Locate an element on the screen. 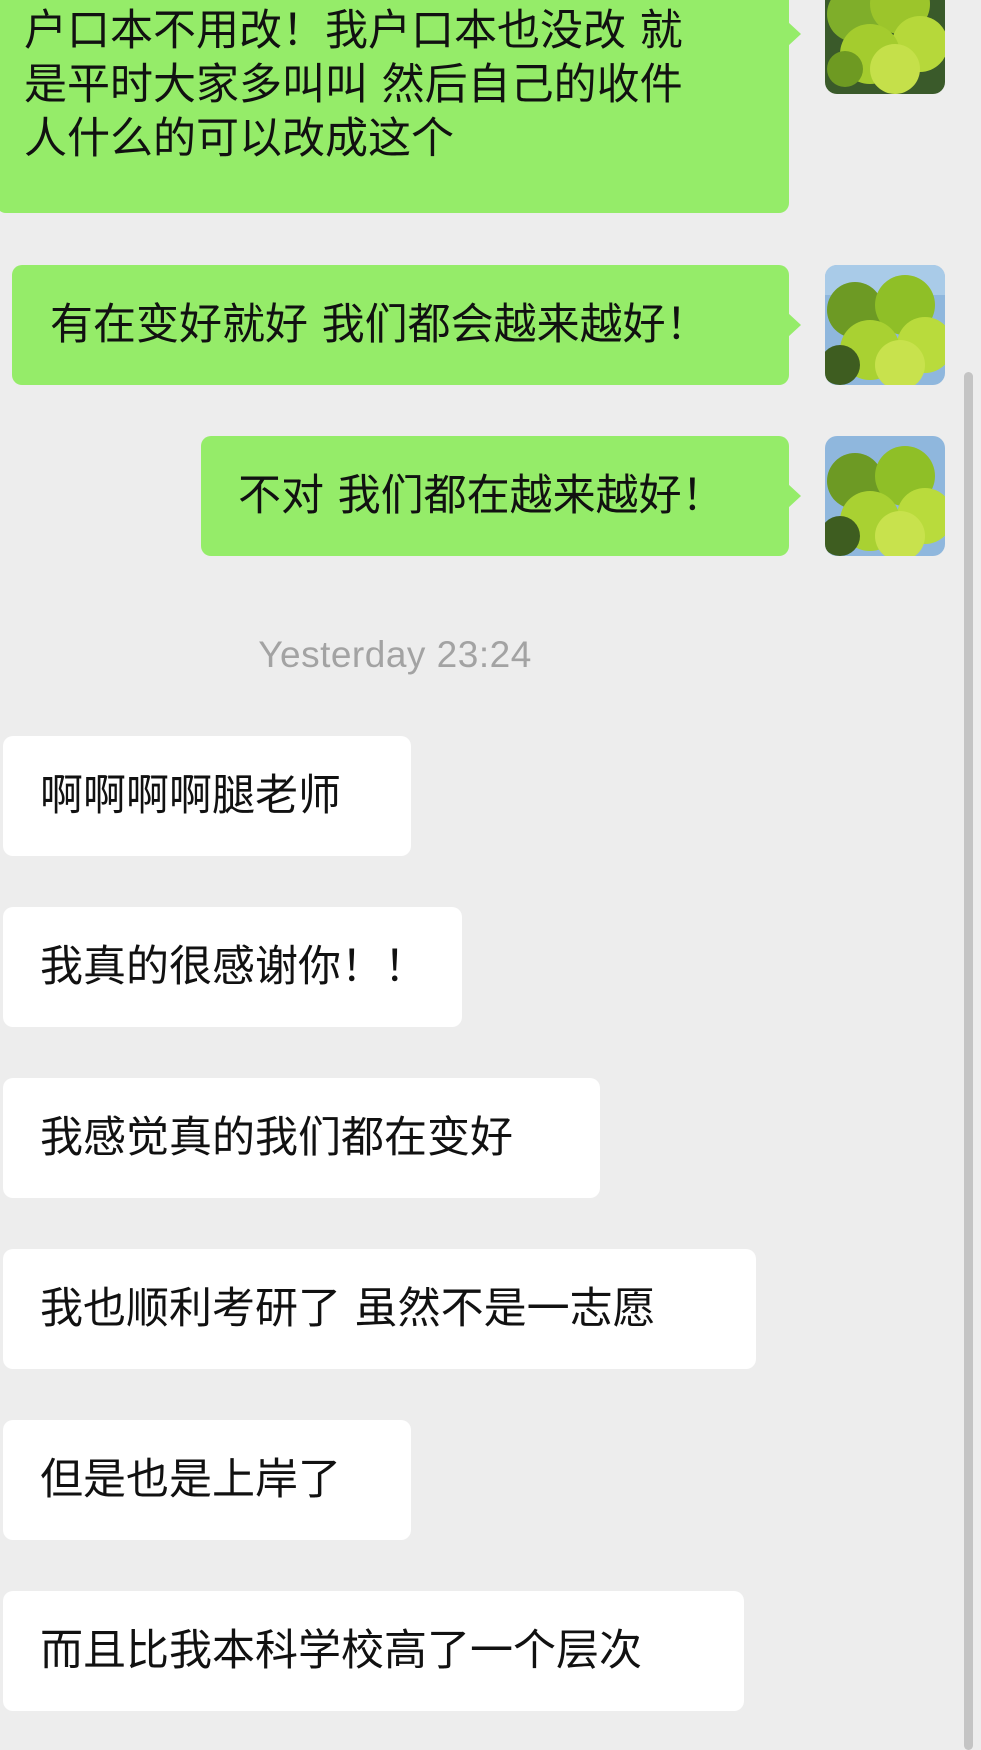 This screenshot has width=981, height=1750. message-text-line: 是平时大家多叫叫 然后自己的收件 is located at coordinates (353, 85).